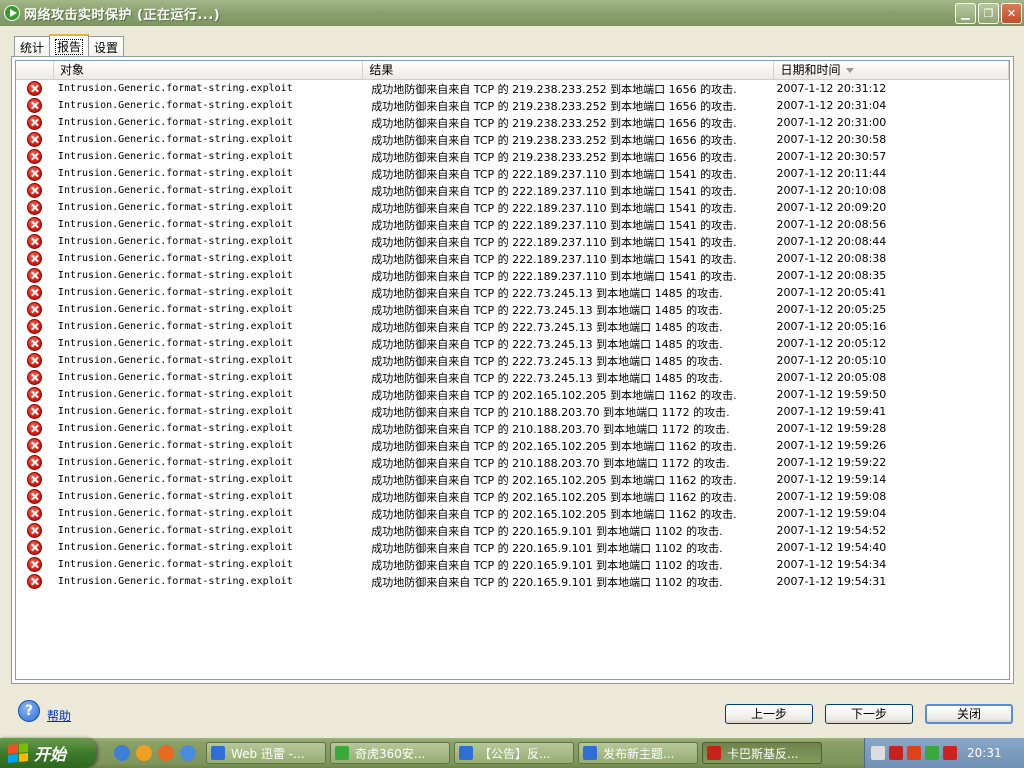 Image resolution: width=1024 pixels, height=768 pixels. What do you see at coordinates (69, 45) in the screenshot?
I see `tab-report: 报告` at bounding box center [69, 45].